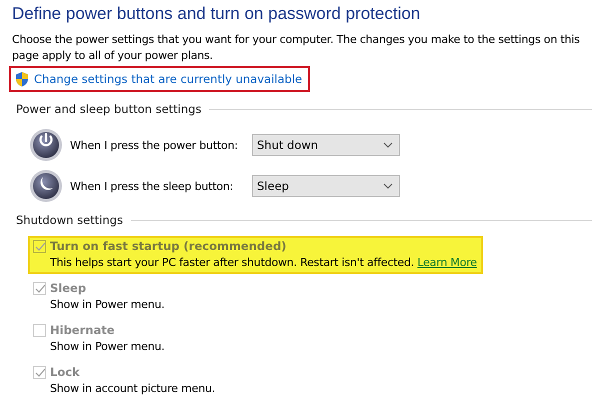  Describe the element at coordinates (217, 14) in the screenshot. I see `page-title: Define power buttons and turn on password protection` at that location.